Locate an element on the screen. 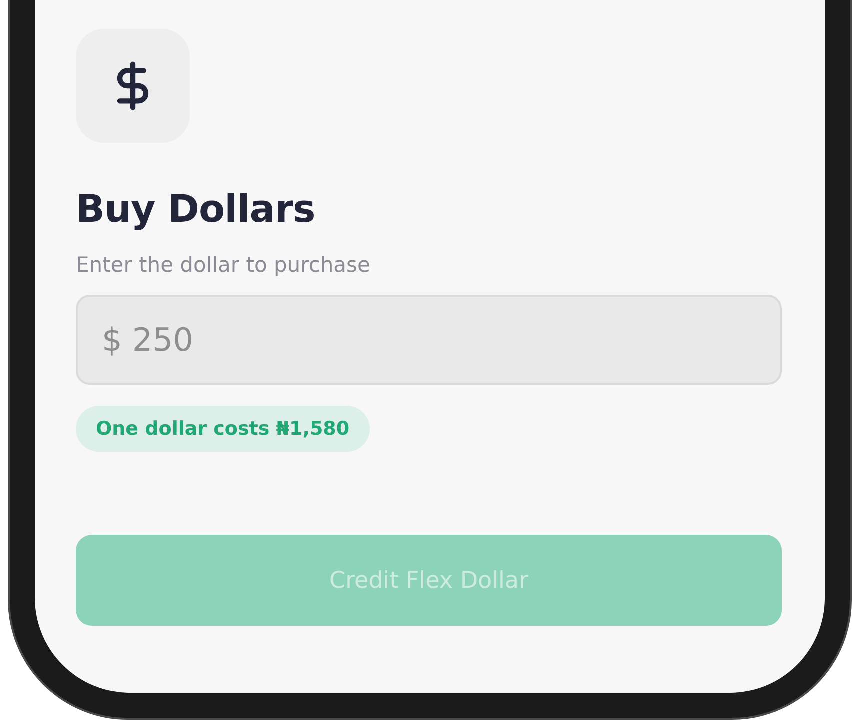 Image resolution: width=860 pixels, height=720 pixels. page-title: Buy Dollars is located at coordinates (196, 209).